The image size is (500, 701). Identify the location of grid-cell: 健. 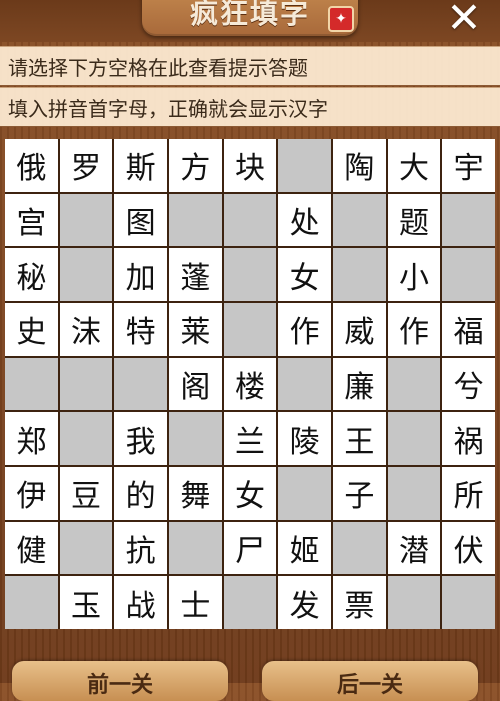
(31, 548).